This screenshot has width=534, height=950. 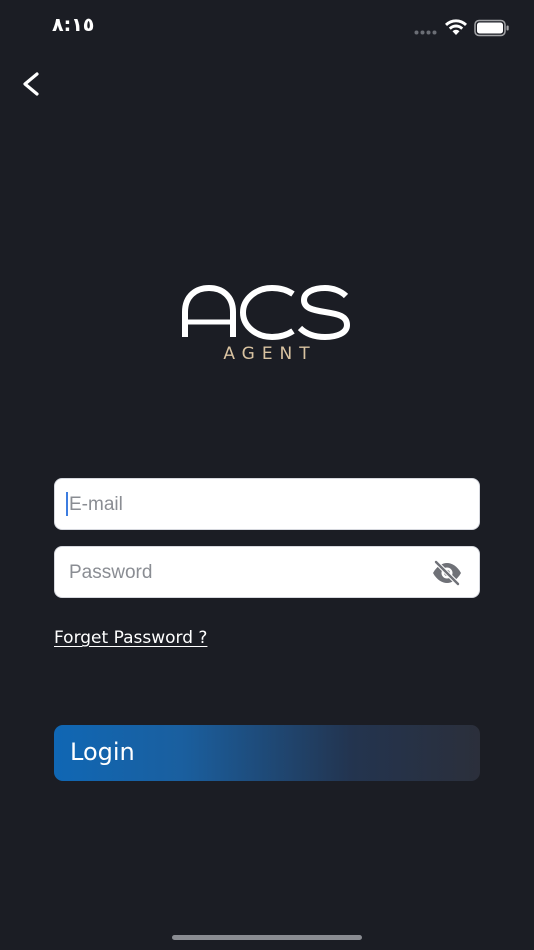 I want to click on home-indicator, so click(x=267, y=937).